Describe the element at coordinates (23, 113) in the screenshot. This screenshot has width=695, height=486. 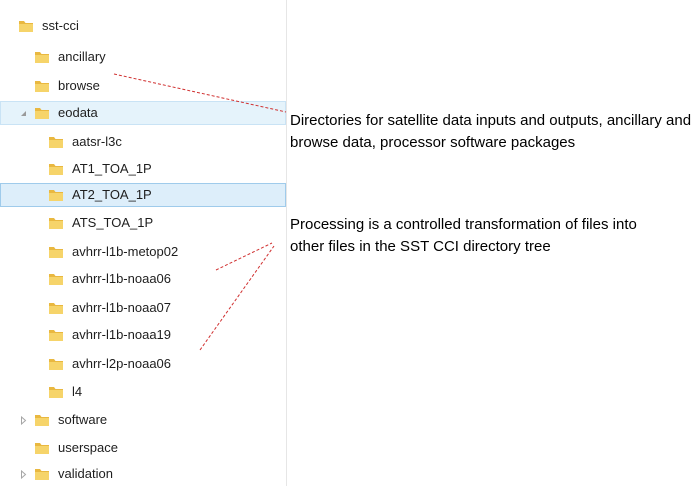
I see `chevron-down-icon` at that location.